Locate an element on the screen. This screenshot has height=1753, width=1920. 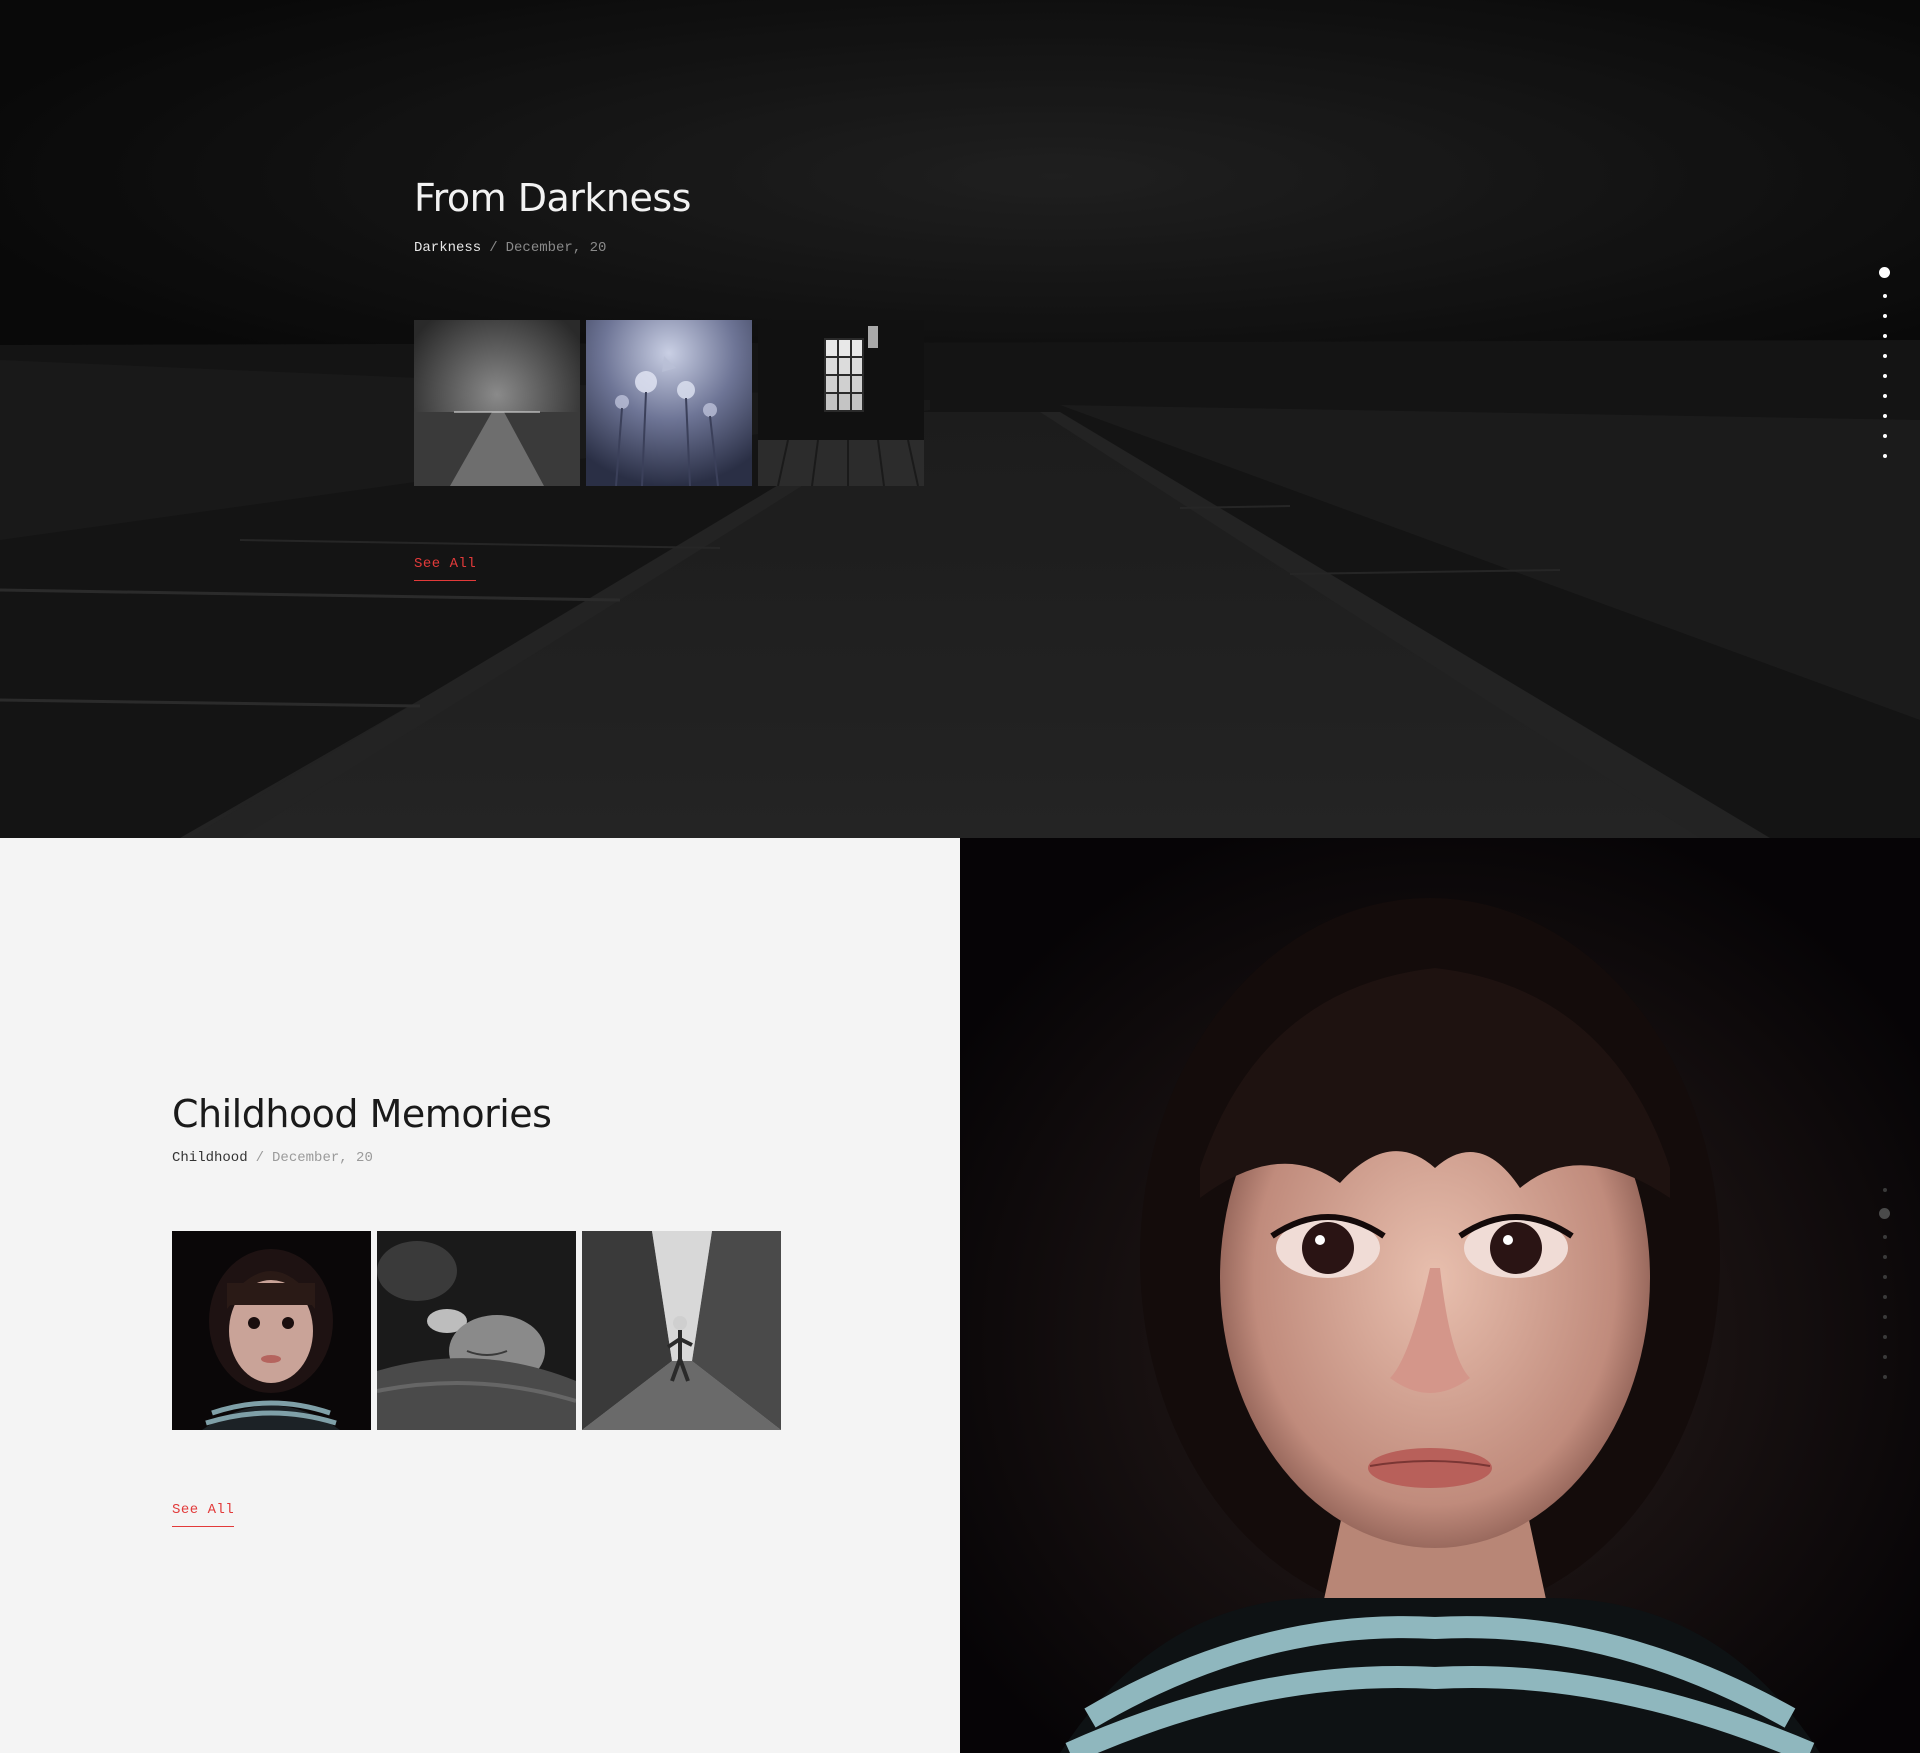
section-title: Childhood Memories is located at coordinates (362, 1114).